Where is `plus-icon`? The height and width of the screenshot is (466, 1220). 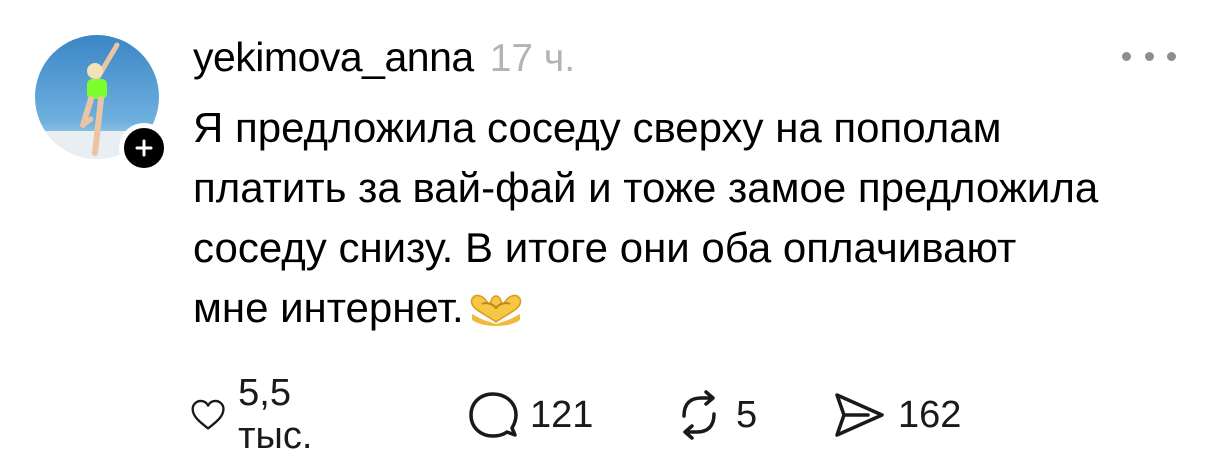 plus-icon is located at coordinates (144, 148).